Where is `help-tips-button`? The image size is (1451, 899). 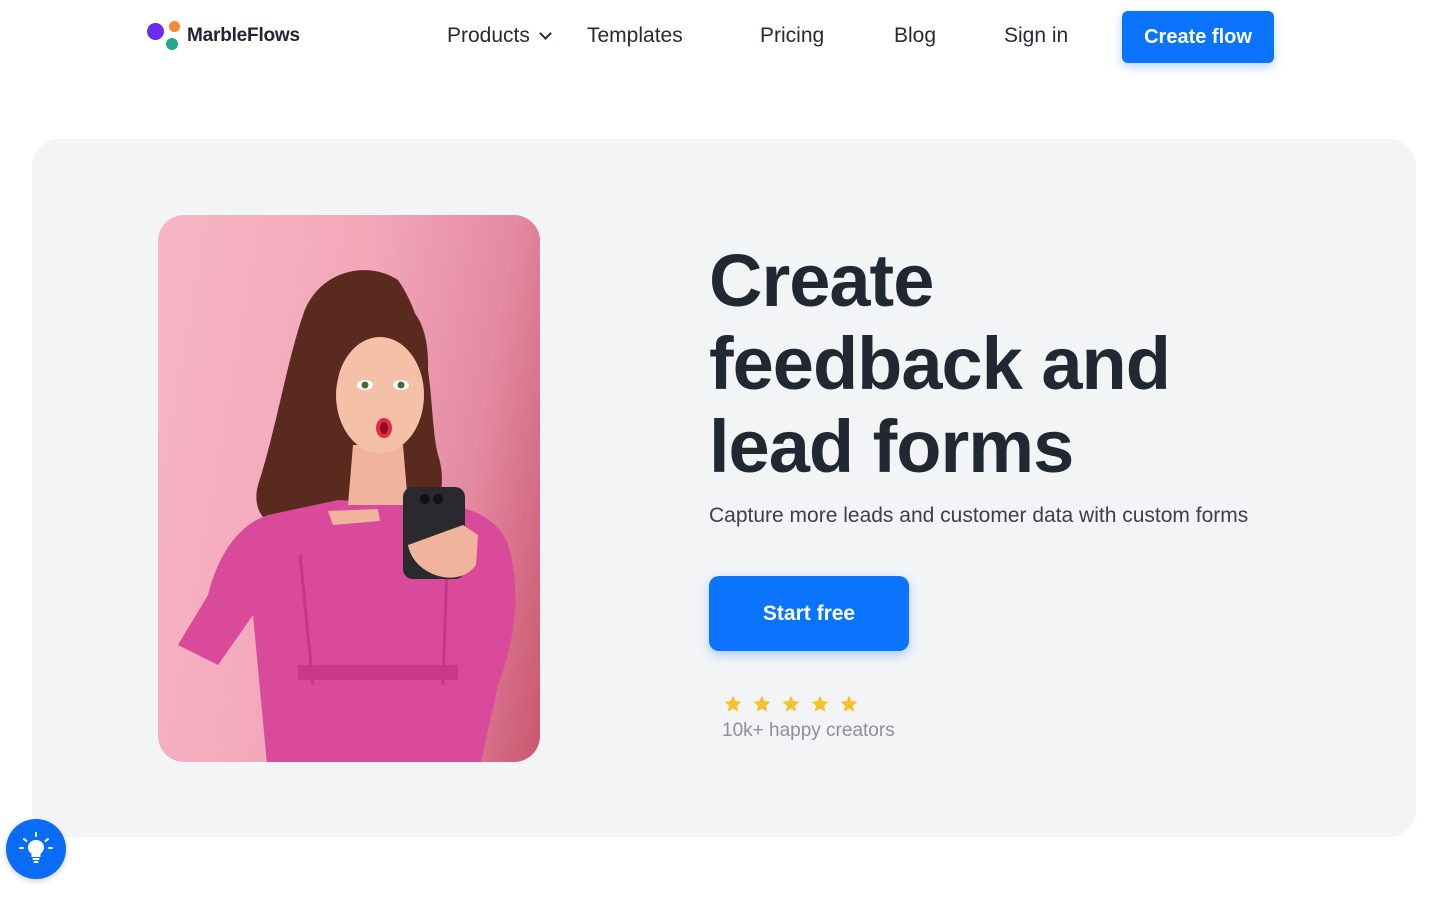
help-tips-button is located at coordinates (36, 849).